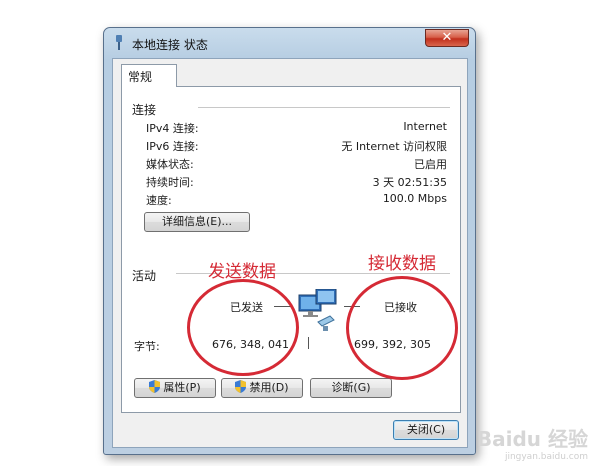 The height and width of the screenshot is (466, 596). Describe the element at coordinates (170, 182) in the screenshot. I see `duration-label: 持续时间:` at that location.